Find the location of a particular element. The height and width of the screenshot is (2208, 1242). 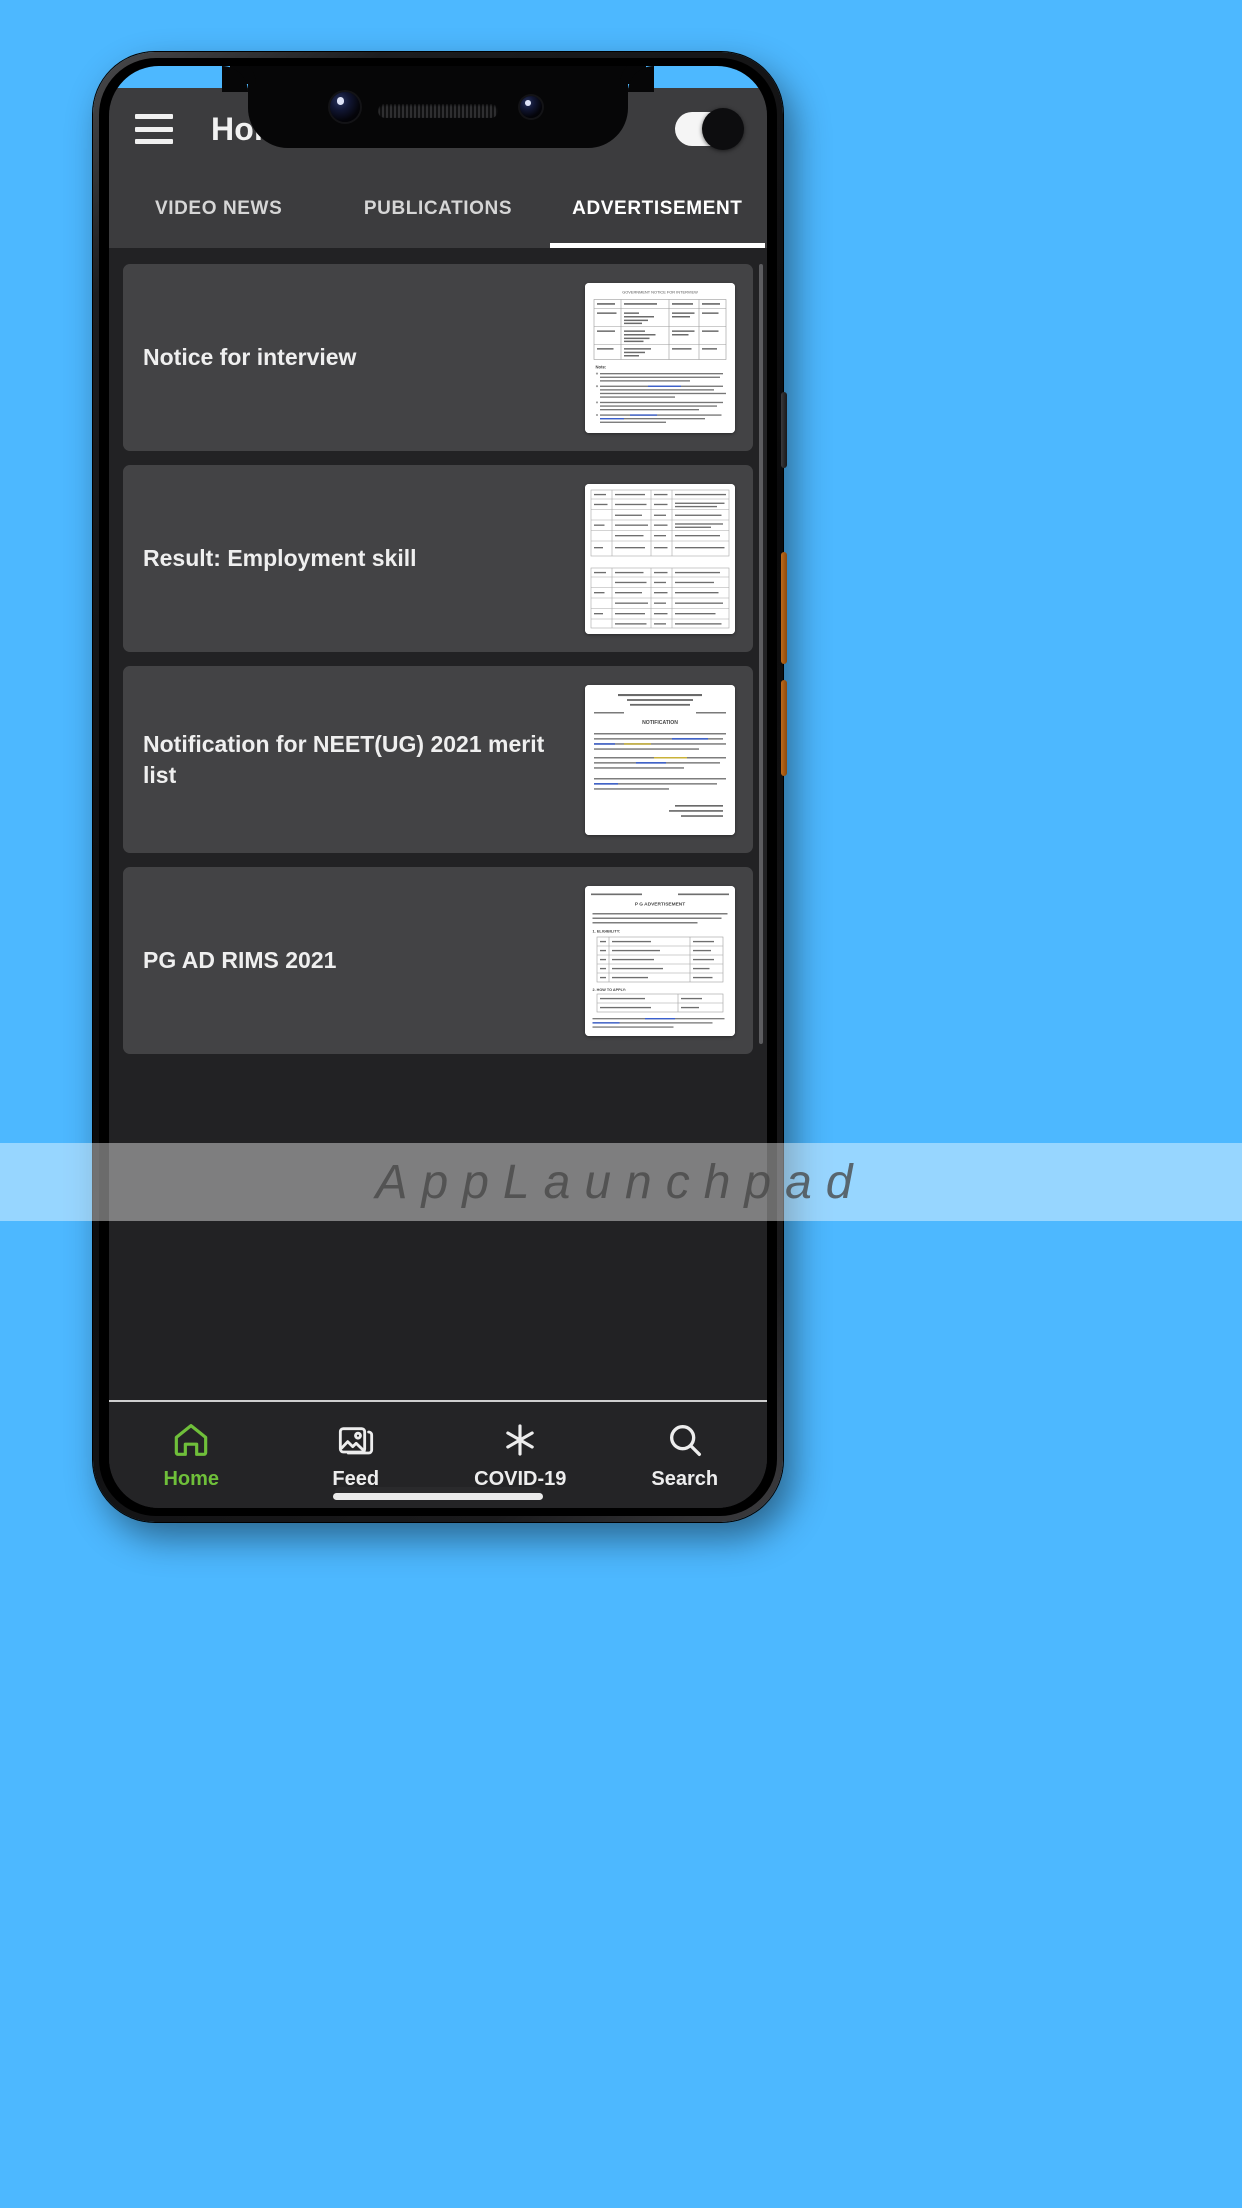

images-icon is located at coordinates (355, 1440).